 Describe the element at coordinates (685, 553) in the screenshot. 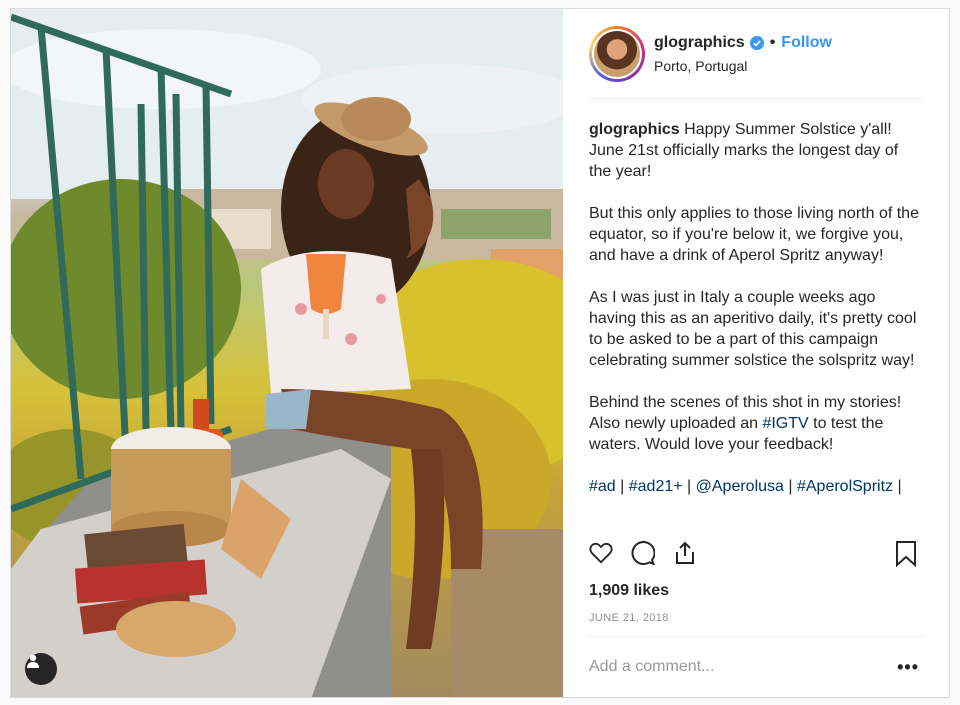

I see `share-icon` at that location.